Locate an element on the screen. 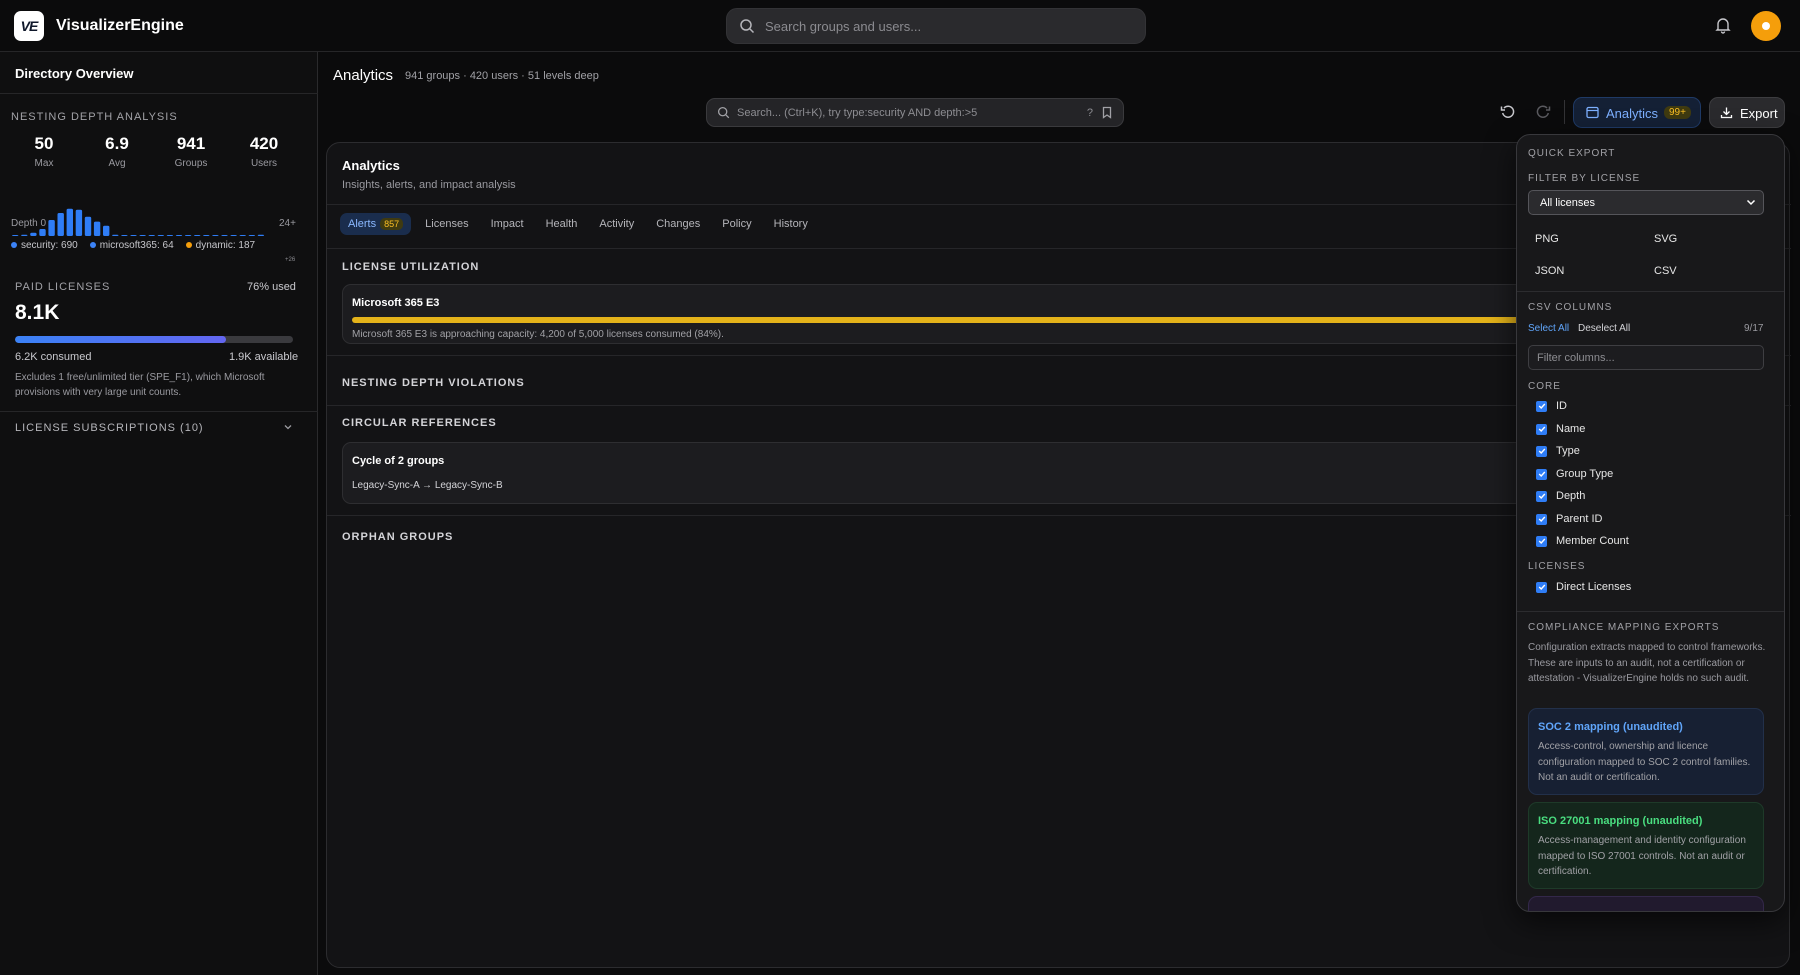 The image size is (1800, 975). checkbox-label: Member Count is located at coordinates (1592, 541).